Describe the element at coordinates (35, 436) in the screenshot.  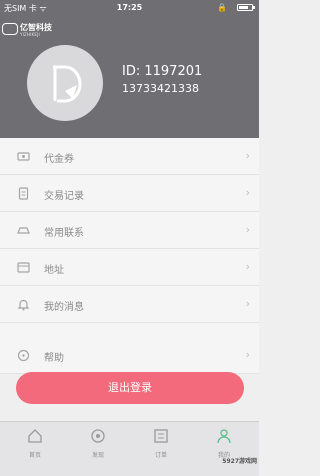
I see `home-icon` at that location.